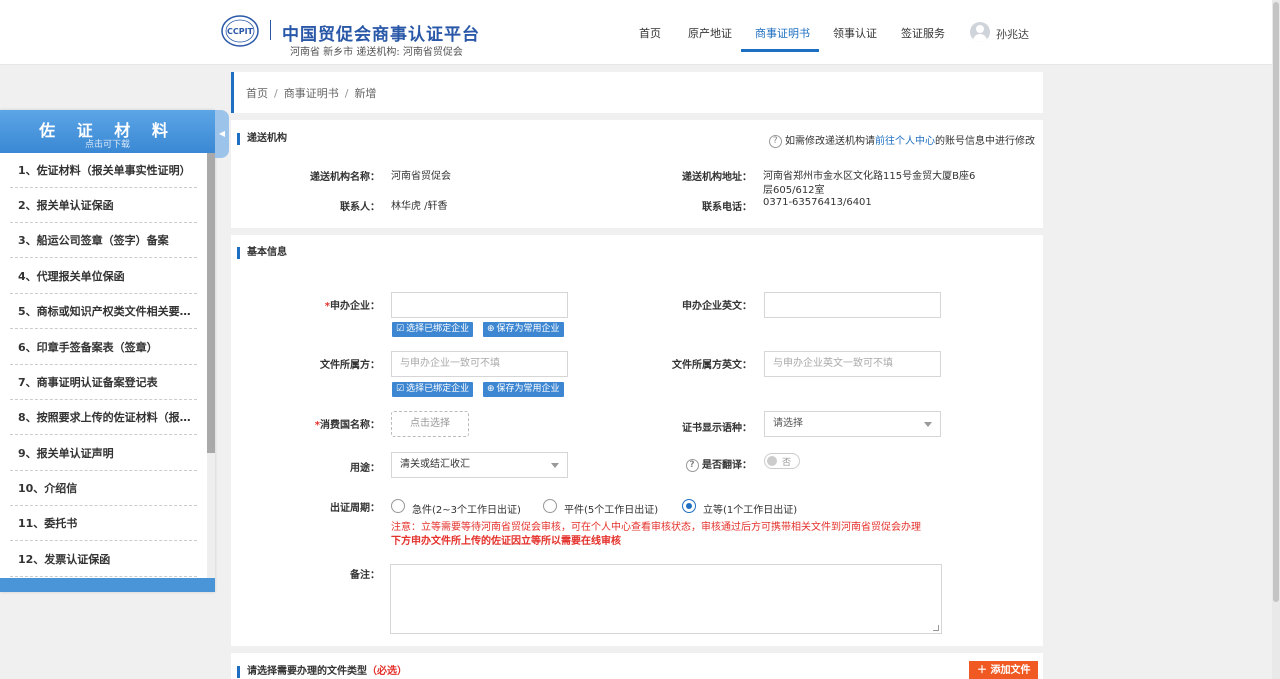  What do you see at coordinates (782, 33) in the screenshot?
I see `nav-commercial-certificate: 商事证明书` at bounding box center [782, 33].